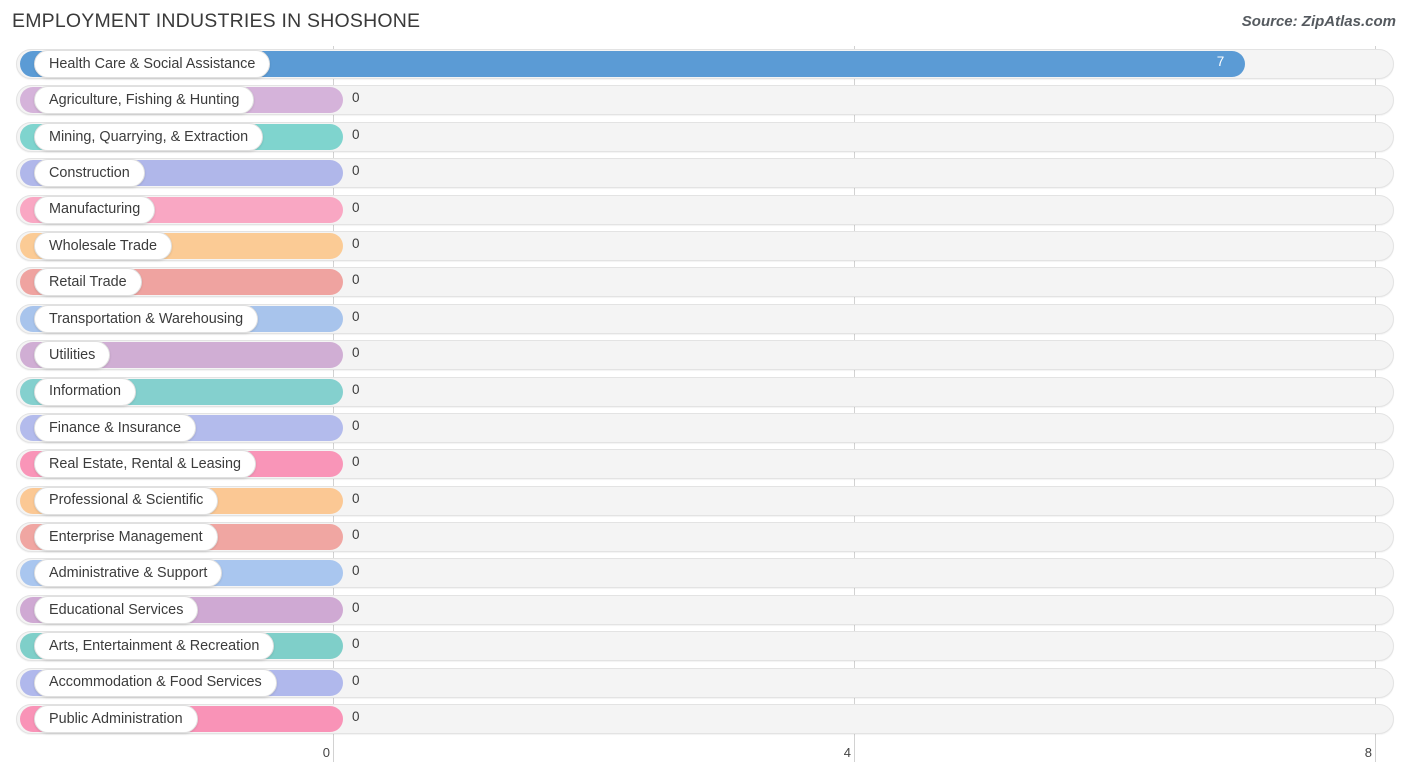 The height and width of the screenshot is (776, 1406). I want to click on source-attribution: Source: ZipAtlas.com, so click(1318, 21).